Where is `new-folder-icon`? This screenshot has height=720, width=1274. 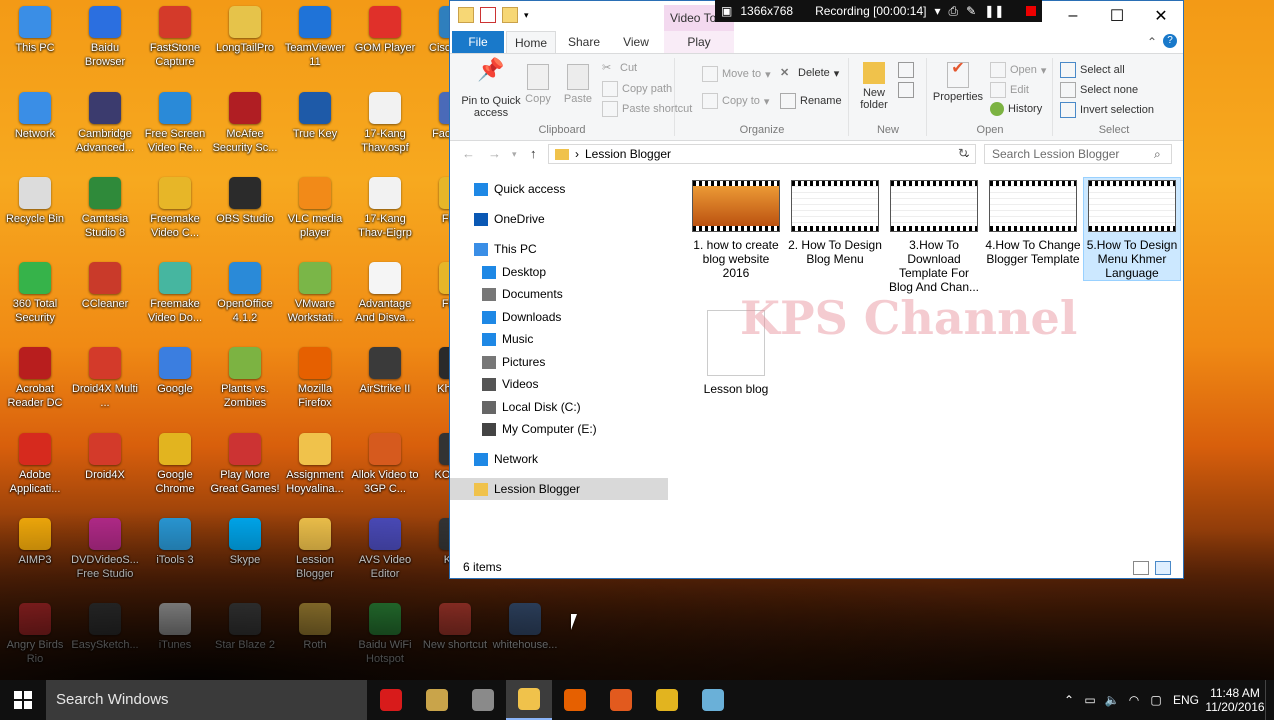 new-folder-icon is located at coordinates (510, 15).